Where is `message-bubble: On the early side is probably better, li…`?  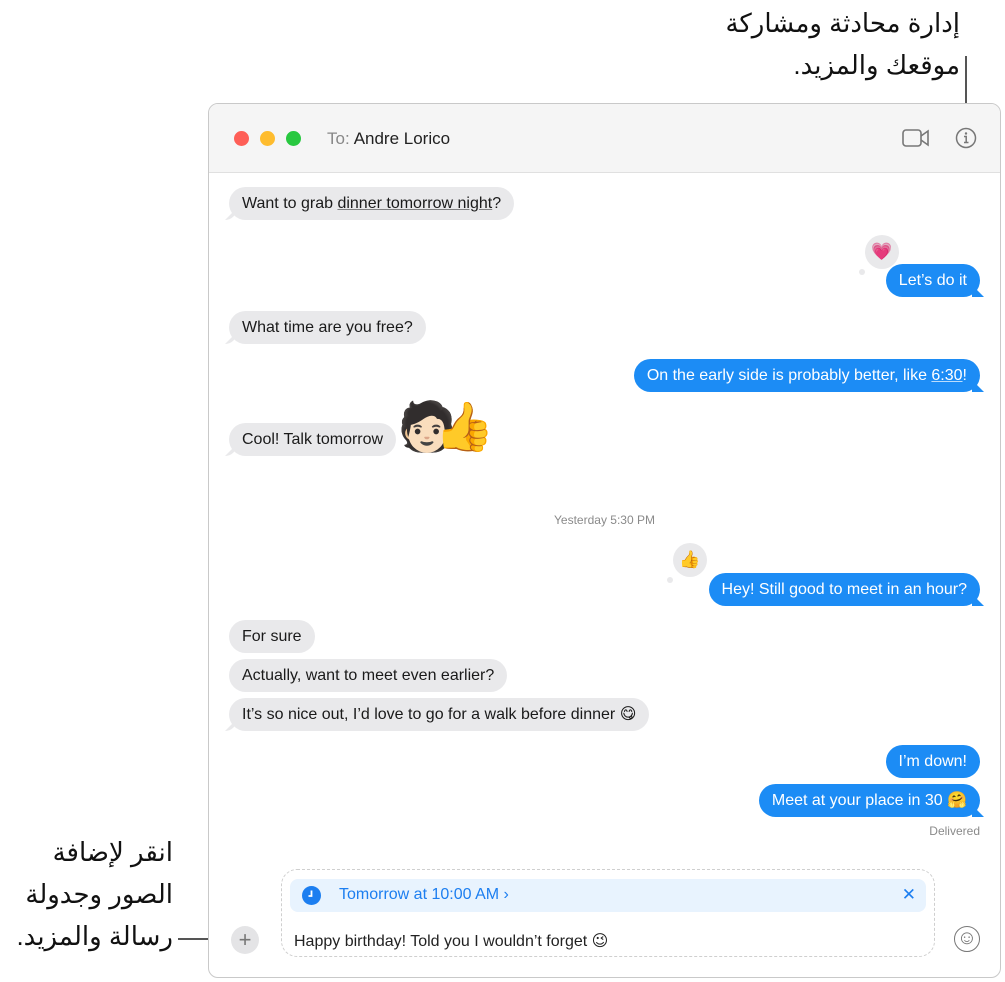
message-bubble: On the early side is probably better, li… is located at coordinates (806, 375).